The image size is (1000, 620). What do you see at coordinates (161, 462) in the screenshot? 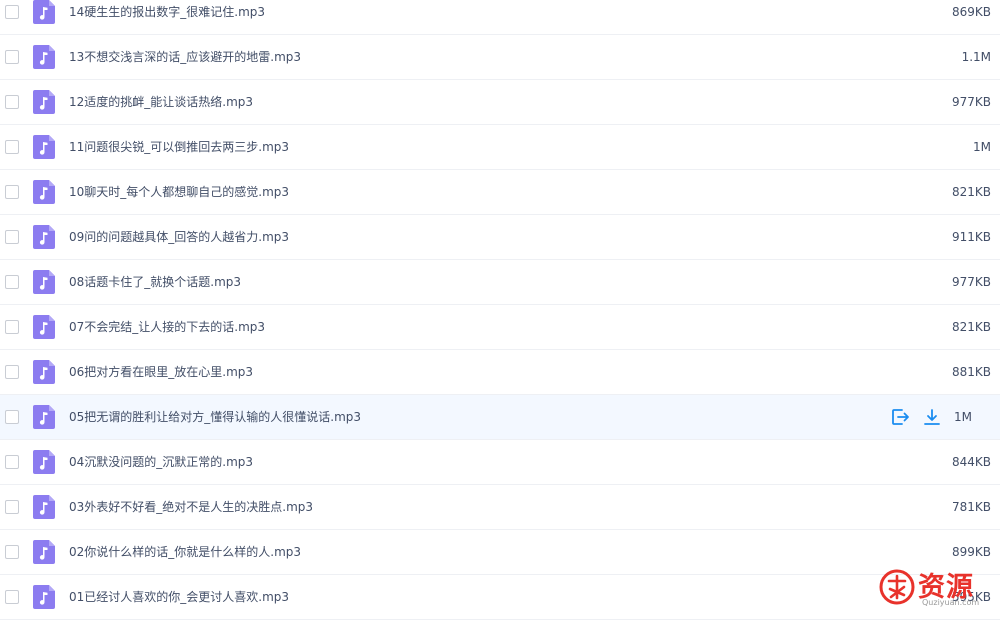
I see `file-name: 04沉默没问题的_沉默正常的.mp3` at bounding box center [161, 462].